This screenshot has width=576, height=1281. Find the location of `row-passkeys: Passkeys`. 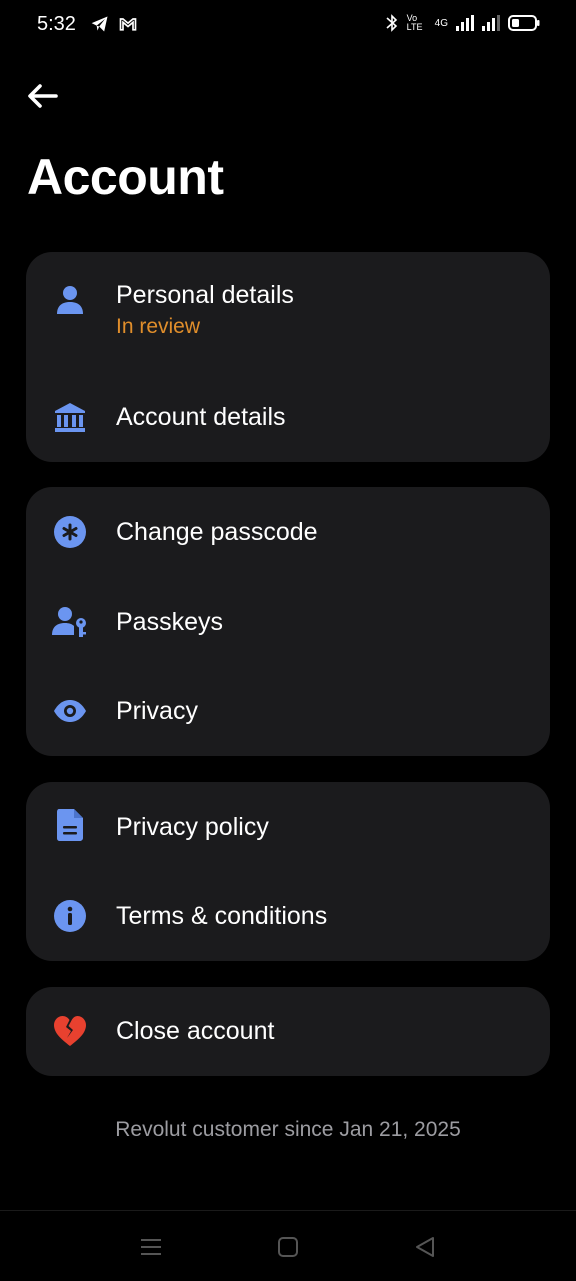

row-passkeys: Passkeys is located at coordinates (288, 627).